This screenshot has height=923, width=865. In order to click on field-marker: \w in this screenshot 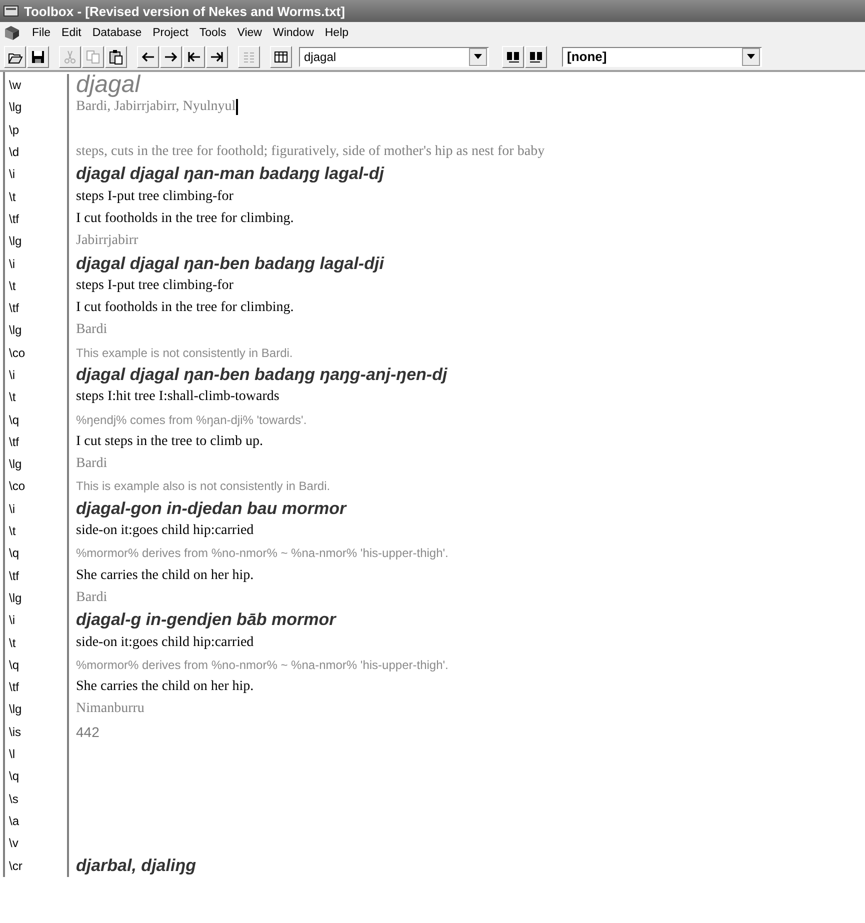, I will do `click(14, 85)`.